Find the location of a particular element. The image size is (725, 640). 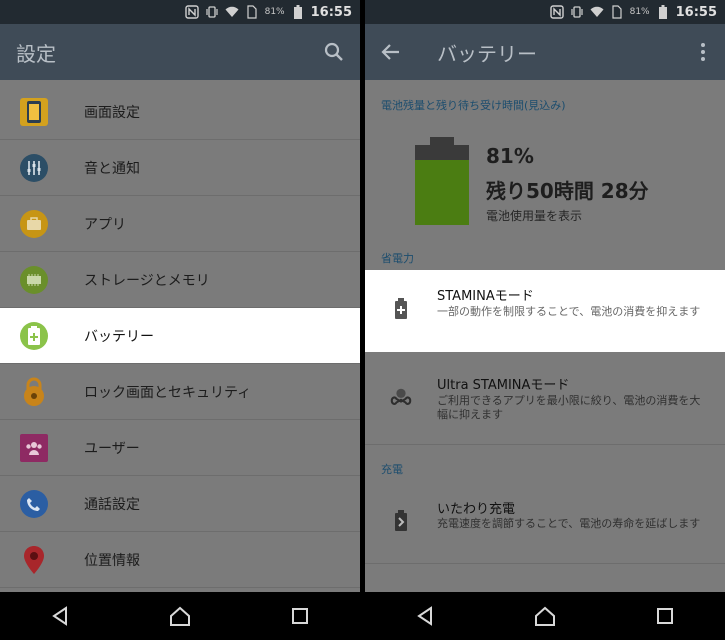

display-icon is located at coordinates (34, 112).